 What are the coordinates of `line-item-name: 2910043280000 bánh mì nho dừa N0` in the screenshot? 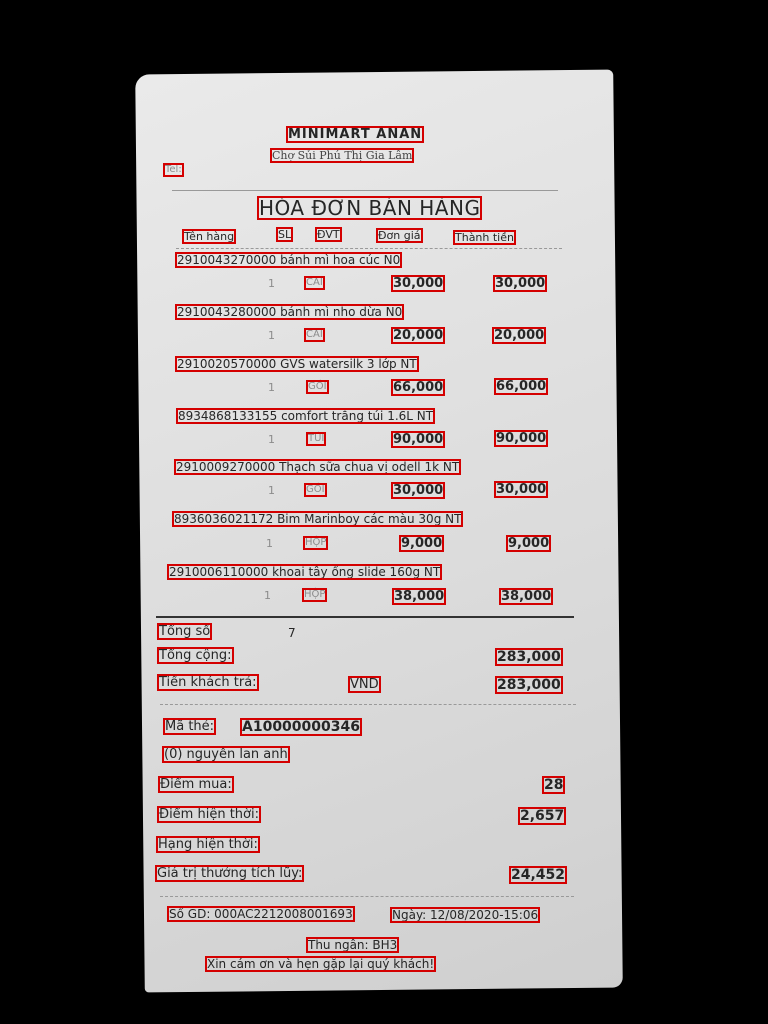 It's located at (289, 312).